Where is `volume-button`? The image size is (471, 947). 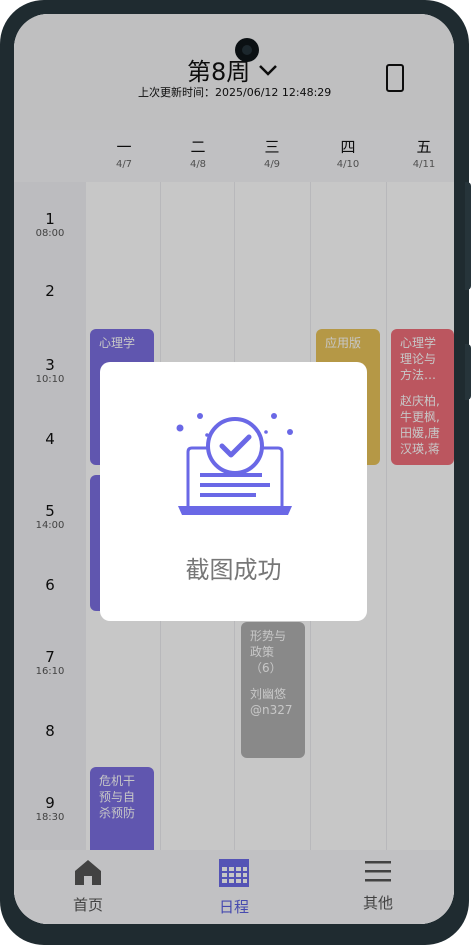
volume-button is located at coordinates (468, 236).